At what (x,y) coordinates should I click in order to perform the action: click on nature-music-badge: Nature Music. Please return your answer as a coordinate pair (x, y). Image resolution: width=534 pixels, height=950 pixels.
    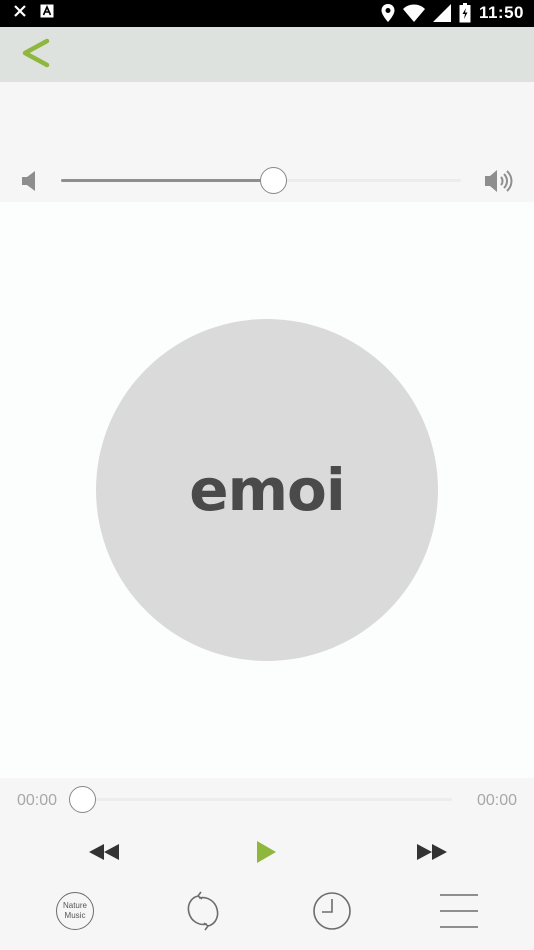
    Looking at the image, I should click on (75, 911).